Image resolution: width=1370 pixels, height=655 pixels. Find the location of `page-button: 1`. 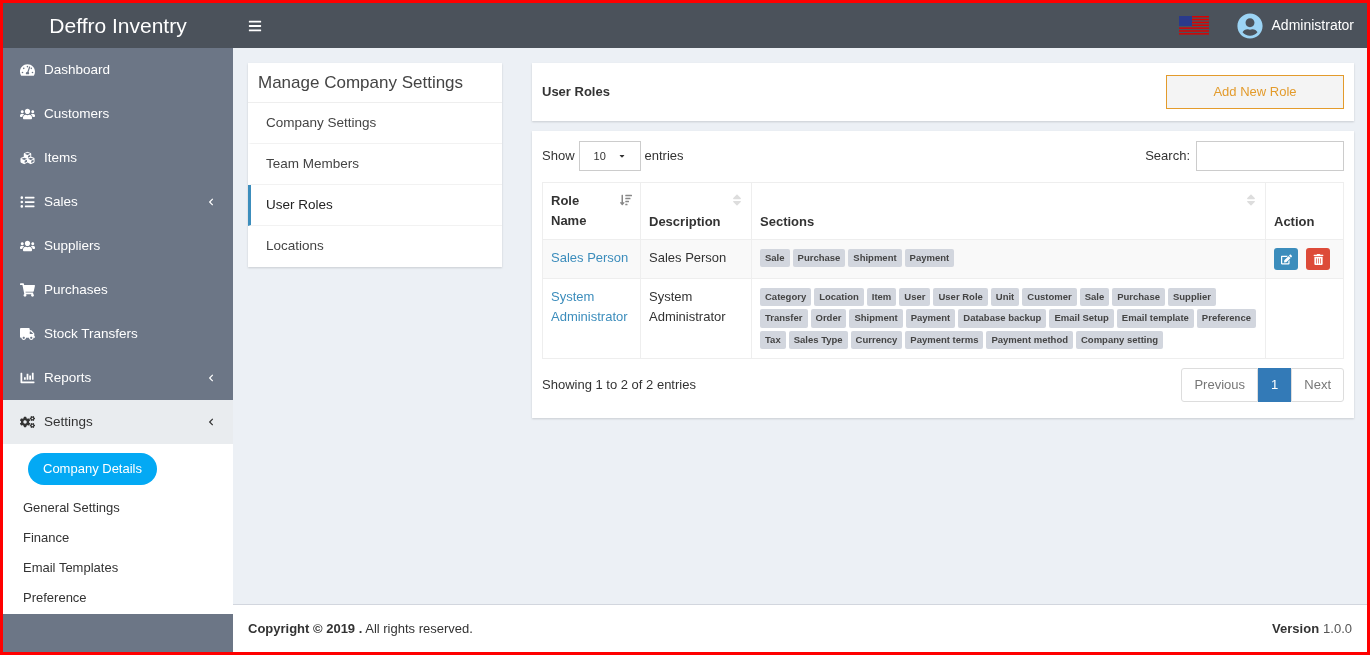

page-button: 1 is located at coordinates (1275, 384).